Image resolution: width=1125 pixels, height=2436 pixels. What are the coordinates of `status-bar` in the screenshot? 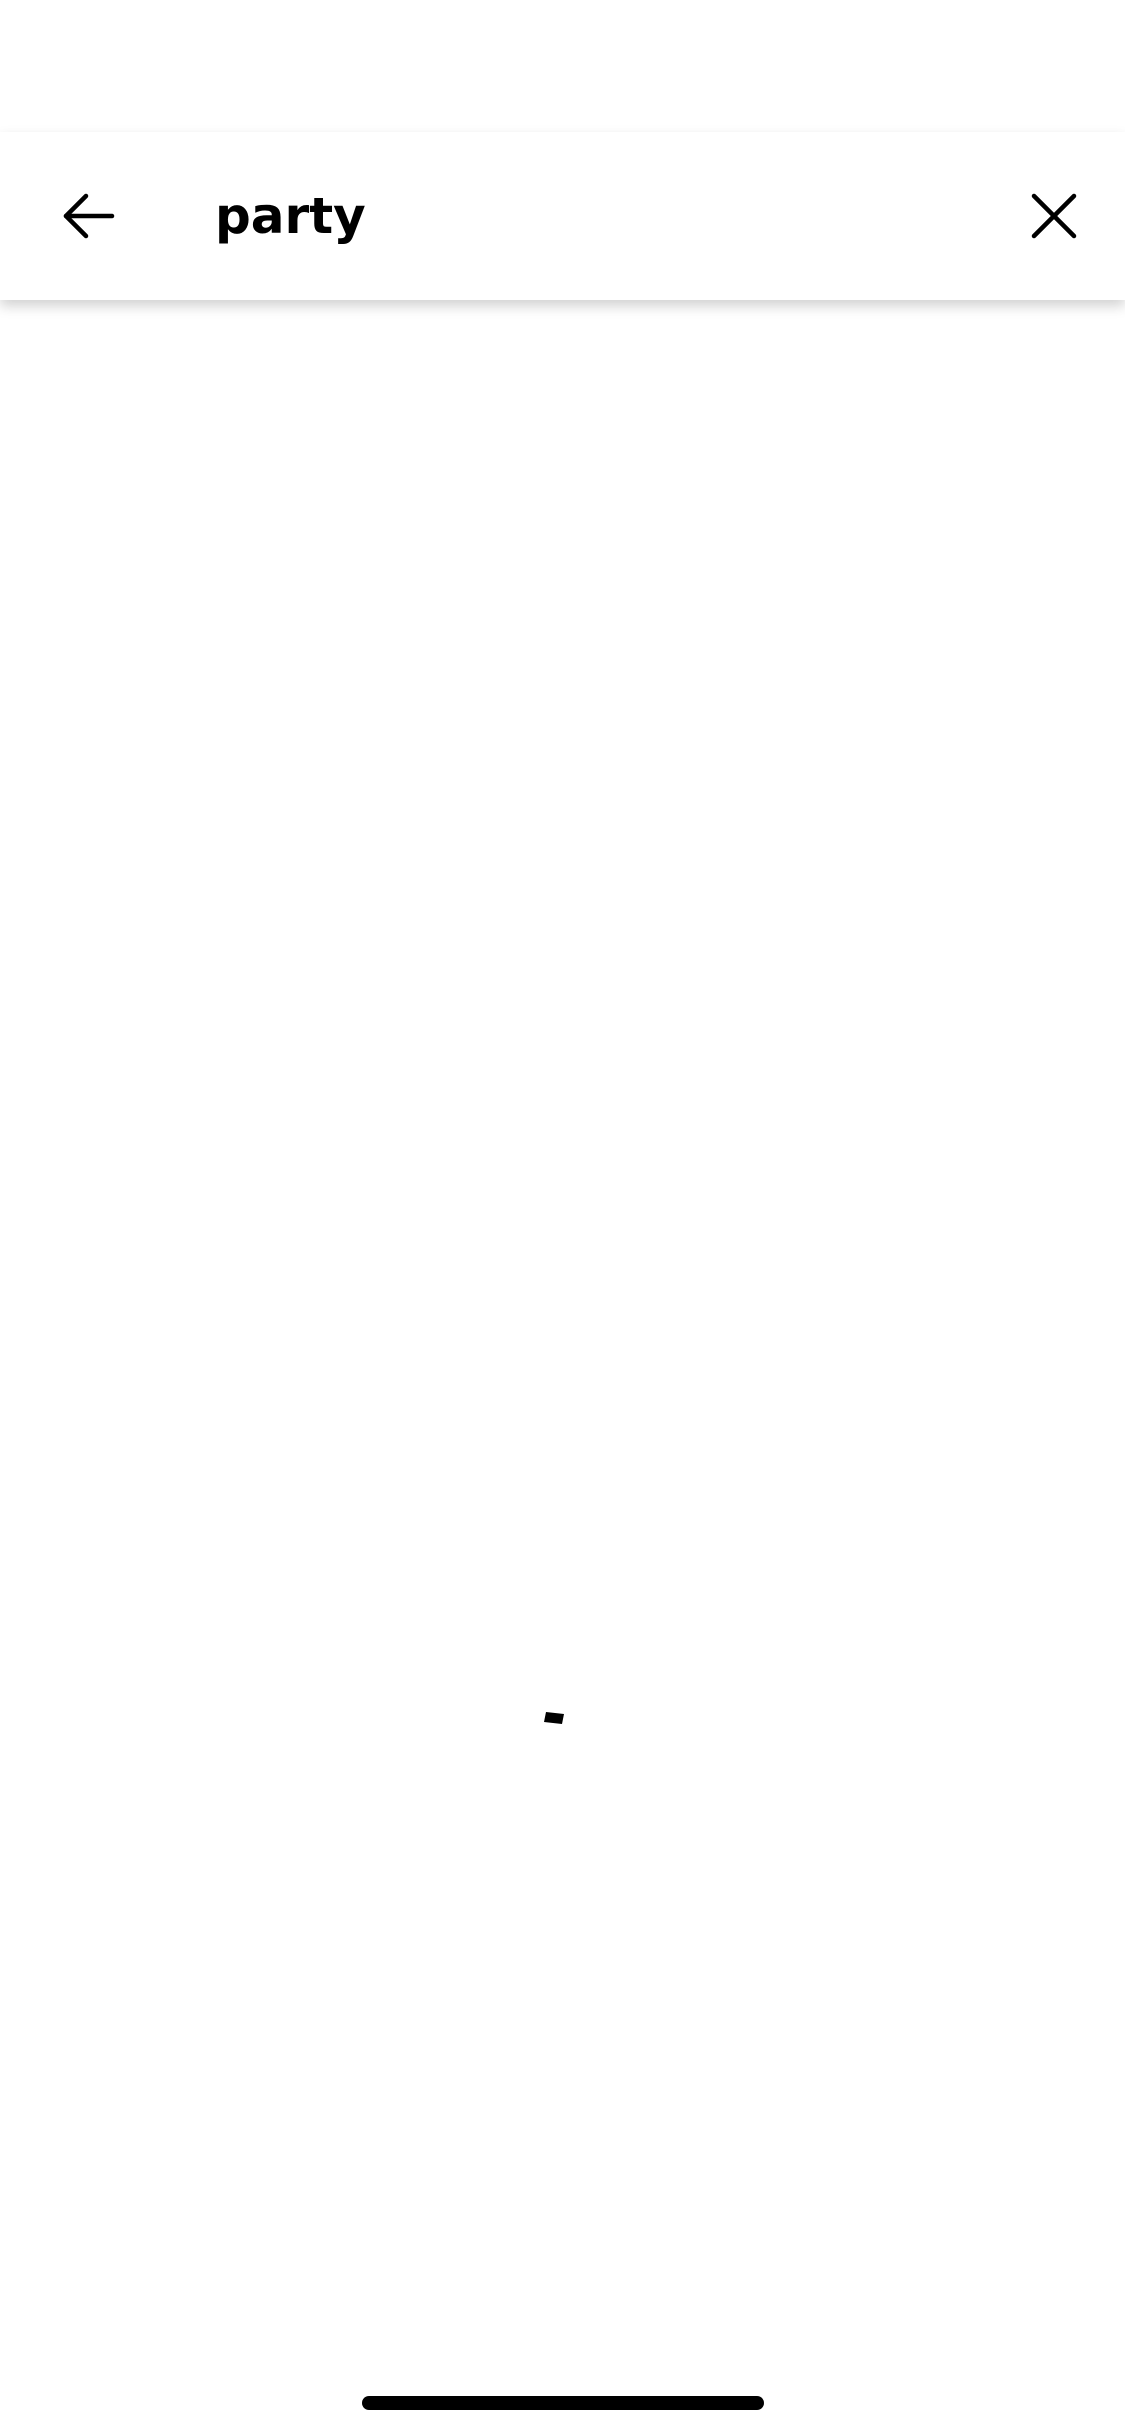 It's located at (562, 66).